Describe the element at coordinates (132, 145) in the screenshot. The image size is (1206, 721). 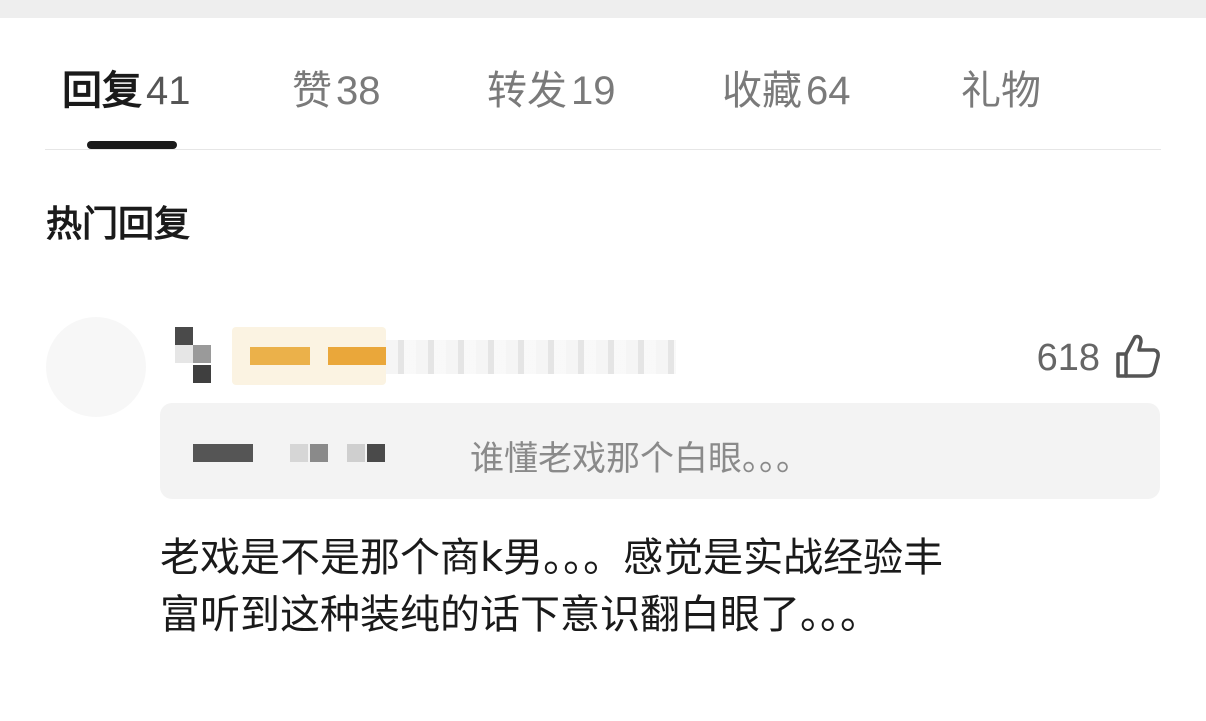
I see `active-tab-indicator` at that location.